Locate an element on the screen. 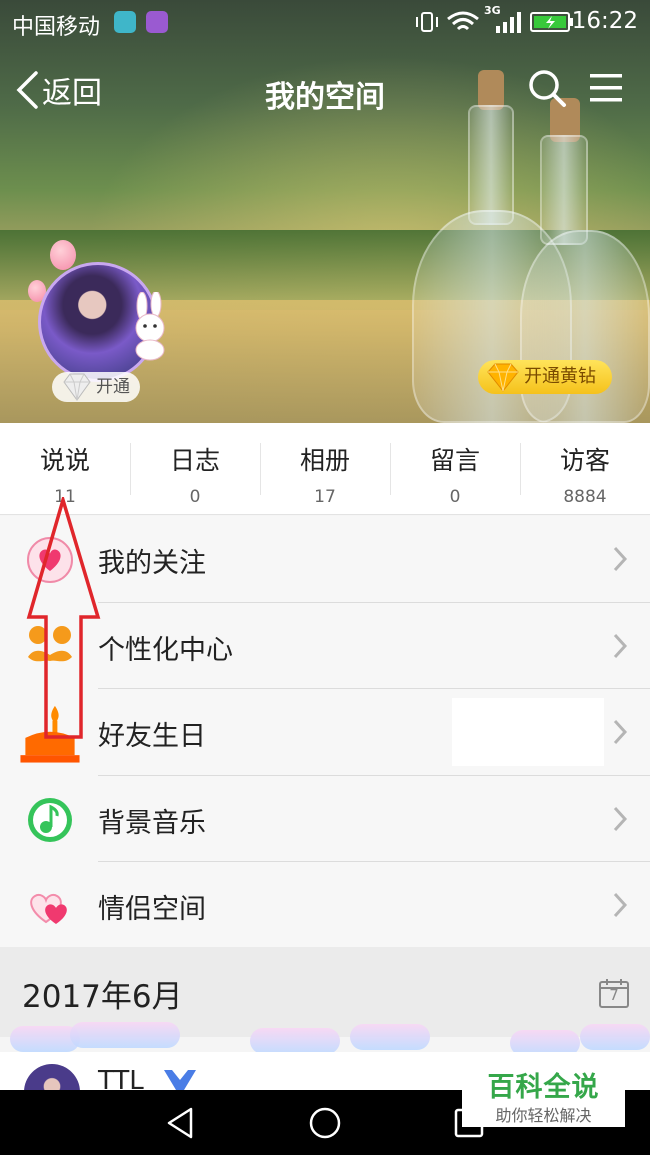 Image resolution: width=650 pixels, height=1155 pixels. stat-label: 访客 is located at coordinates (584, 460).